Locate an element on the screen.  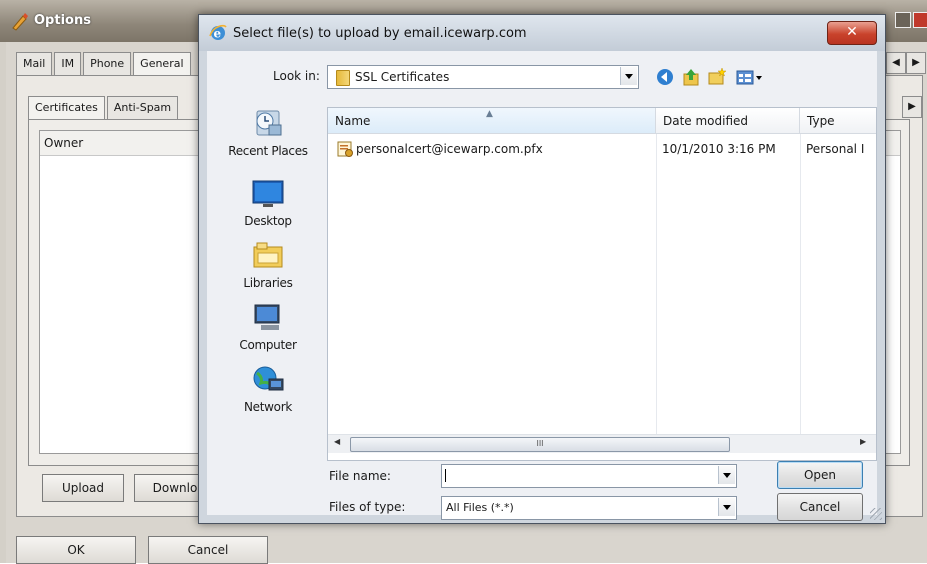
resize-grip is located at coordinates (876, 514).